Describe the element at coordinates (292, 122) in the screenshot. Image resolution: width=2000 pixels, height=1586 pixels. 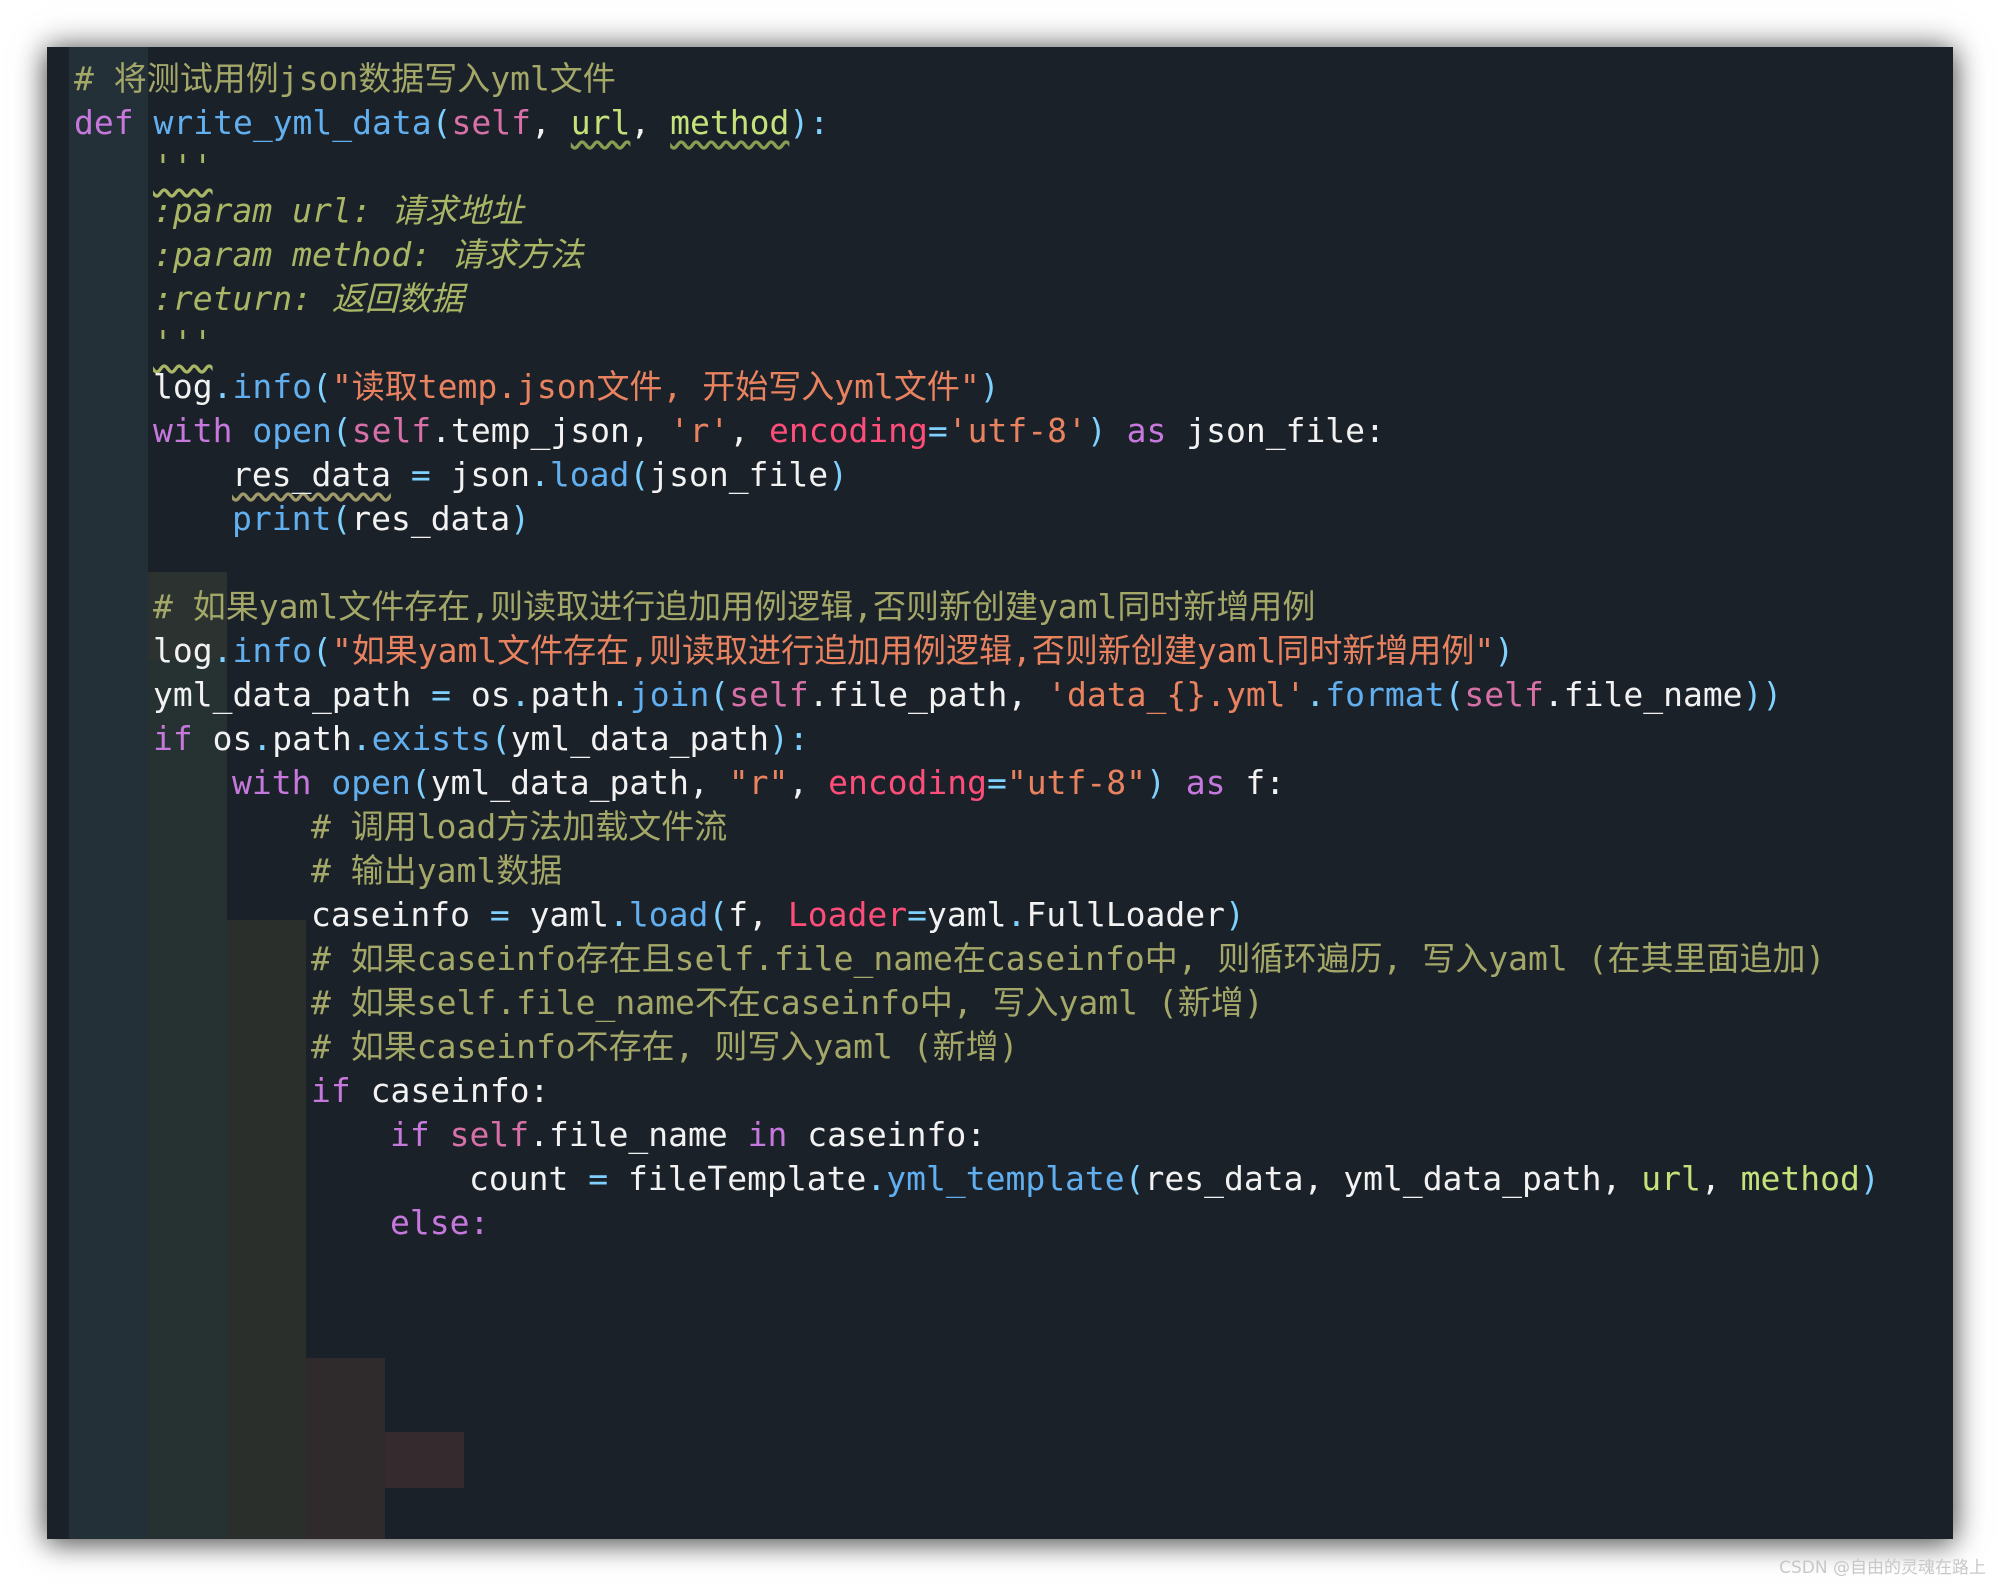
I see `code-token: write_yml_data` at that location.